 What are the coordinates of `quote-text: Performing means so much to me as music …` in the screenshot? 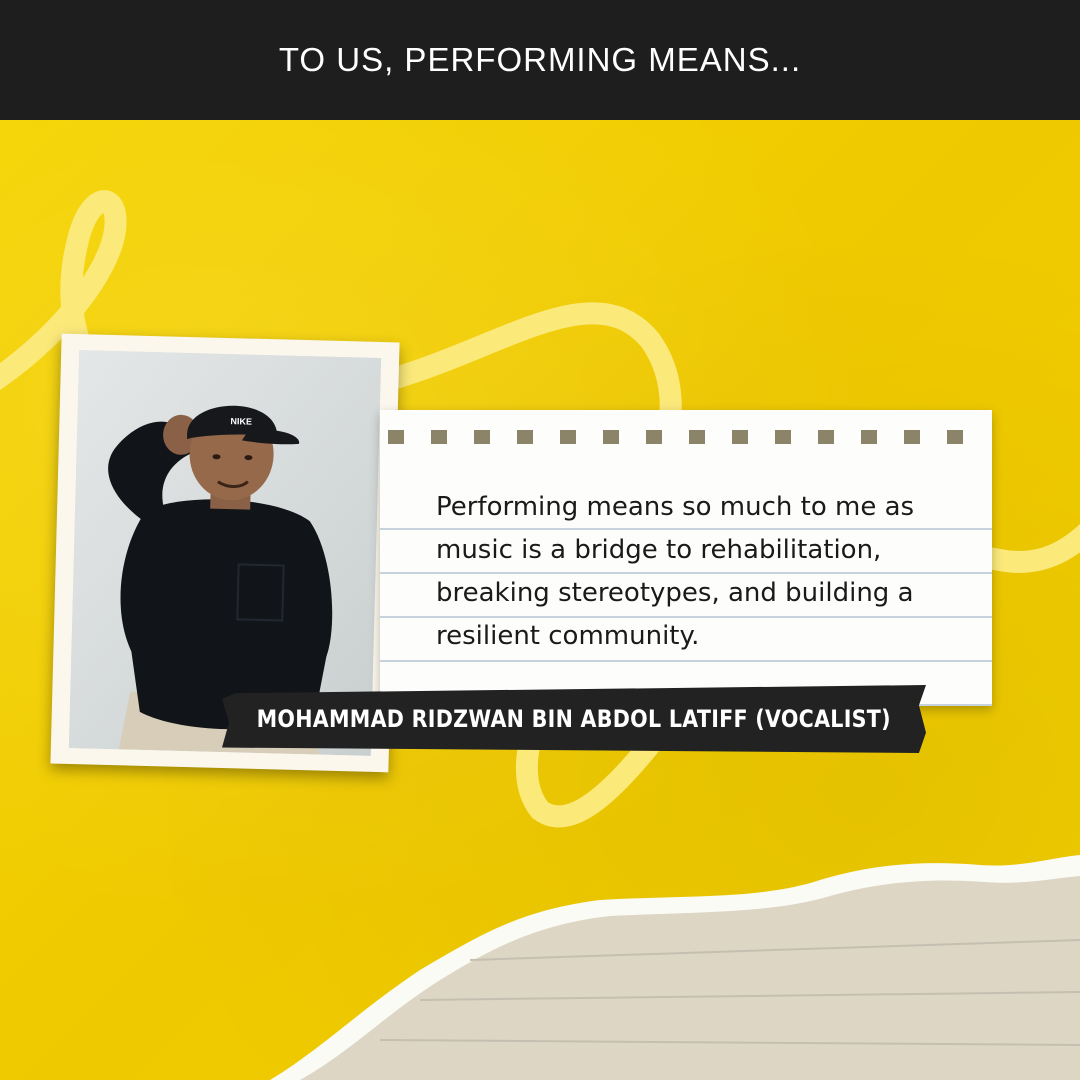 It's located at (675, 571).